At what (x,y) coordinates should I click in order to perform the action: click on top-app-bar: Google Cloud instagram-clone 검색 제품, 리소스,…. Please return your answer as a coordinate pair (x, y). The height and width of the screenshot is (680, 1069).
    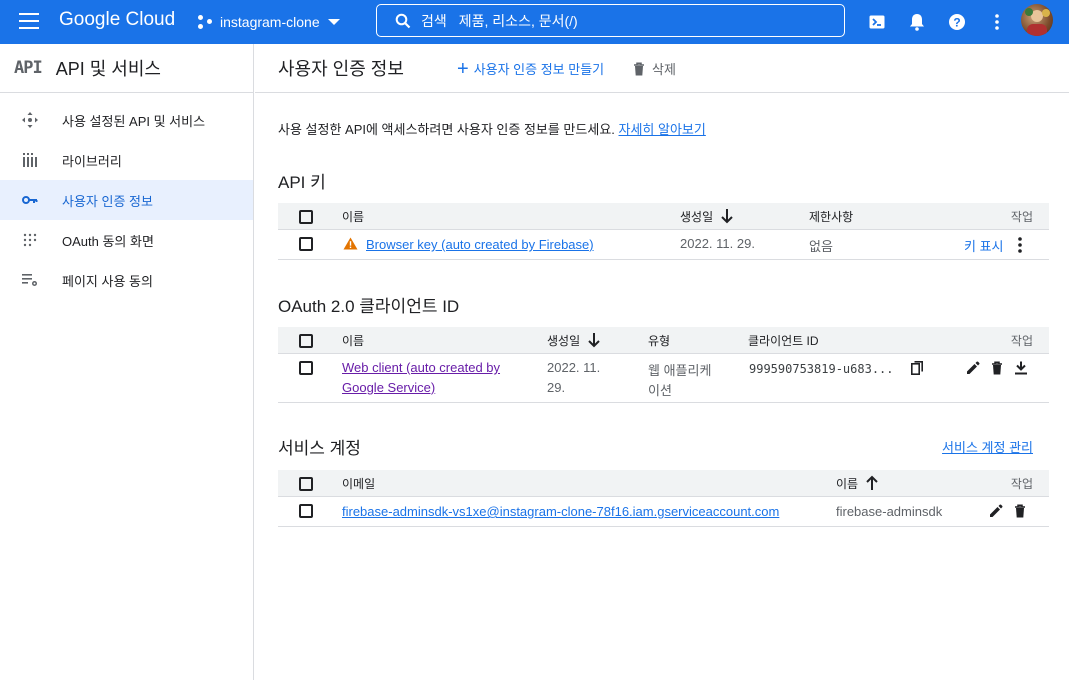
    Looking at the image, I should click on (534, 22).